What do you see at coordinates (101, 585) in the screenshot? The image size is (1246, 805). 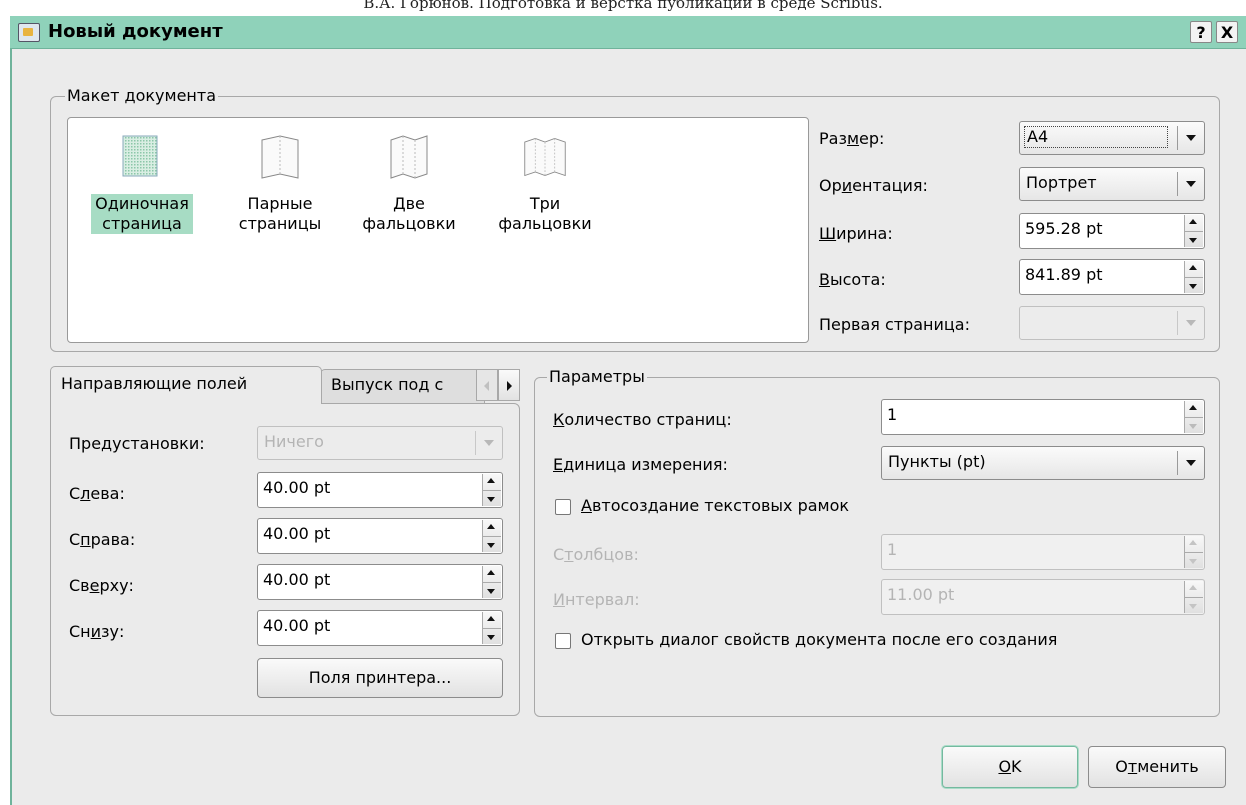 I see `top-margin-label: Сверху:` at bounding box center [101, 585].